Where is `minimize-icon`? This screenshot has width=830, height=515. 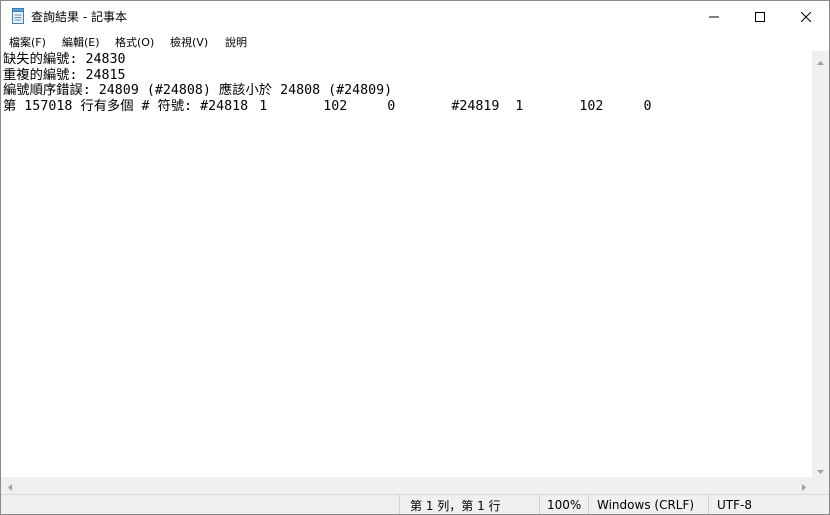
minimize-icon is located at coordinates (714, 16).